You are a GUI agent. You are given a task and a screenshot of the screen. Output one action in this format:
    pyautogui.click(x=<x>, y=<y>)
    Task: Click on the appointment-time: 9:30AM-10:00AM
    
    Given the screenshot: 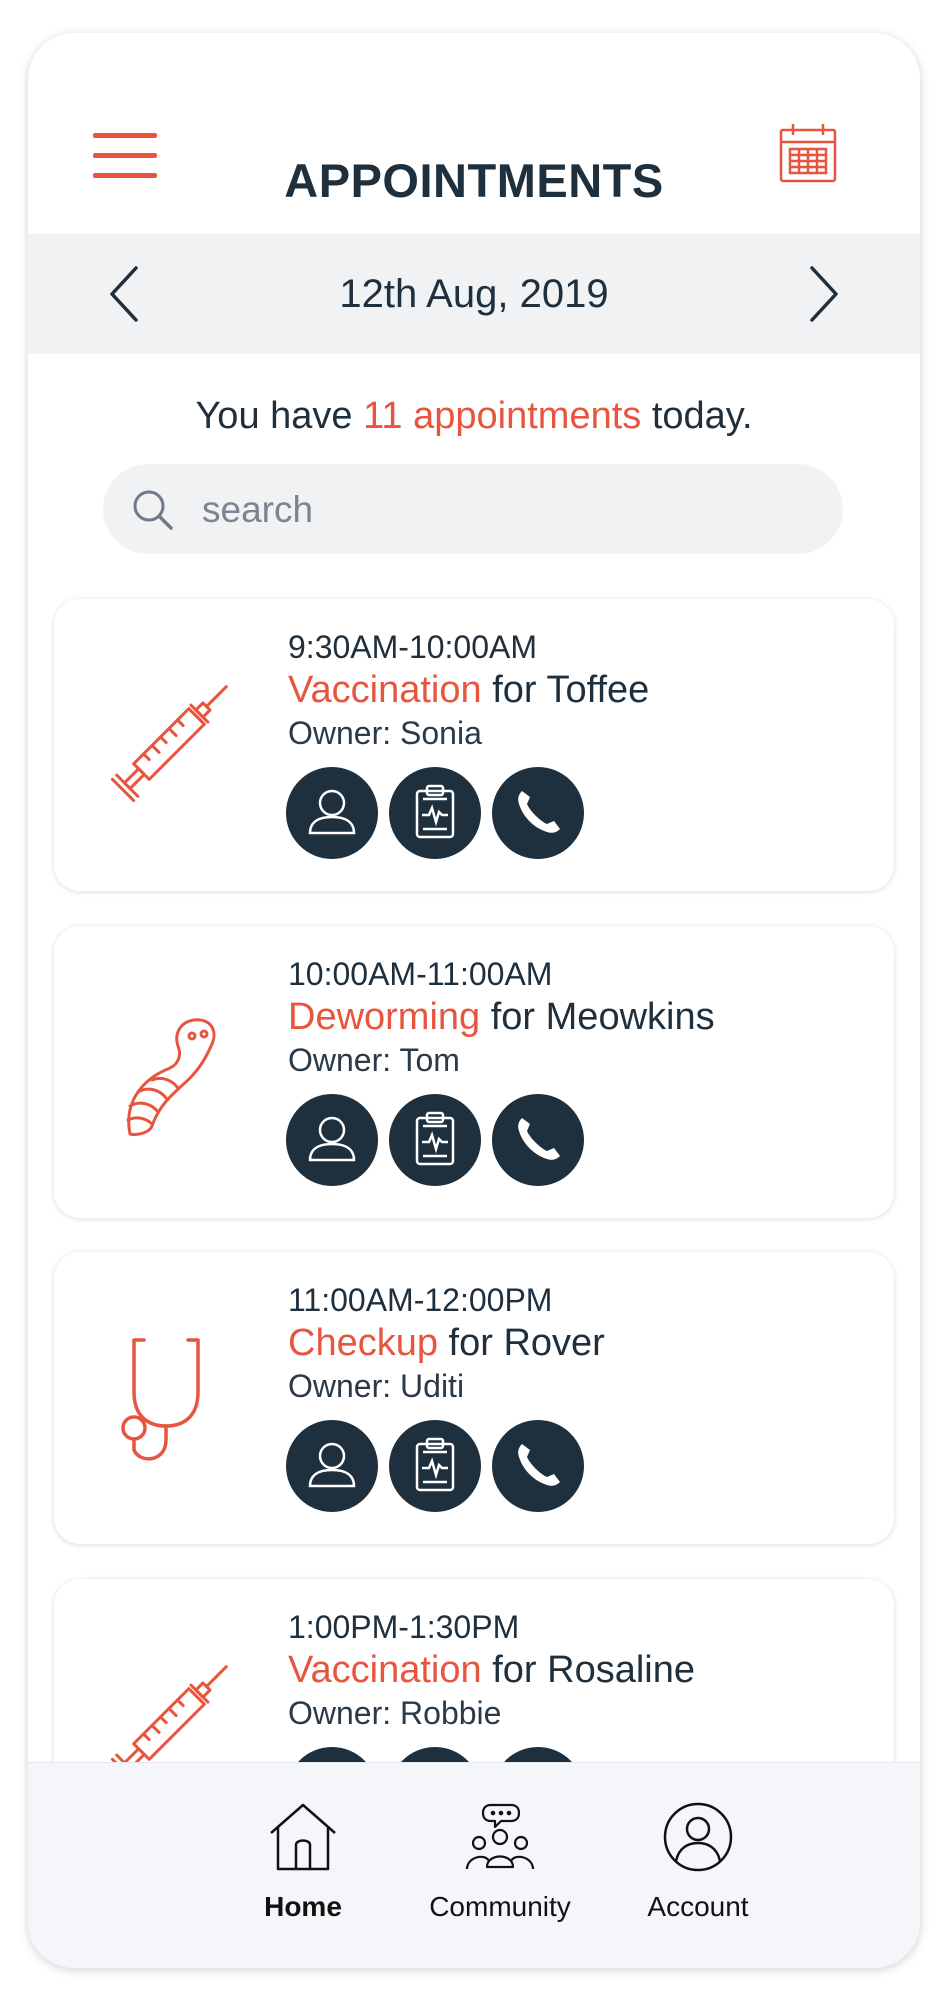 What is the action you would take?
    pyautogui.click(x=413, y=647)
    